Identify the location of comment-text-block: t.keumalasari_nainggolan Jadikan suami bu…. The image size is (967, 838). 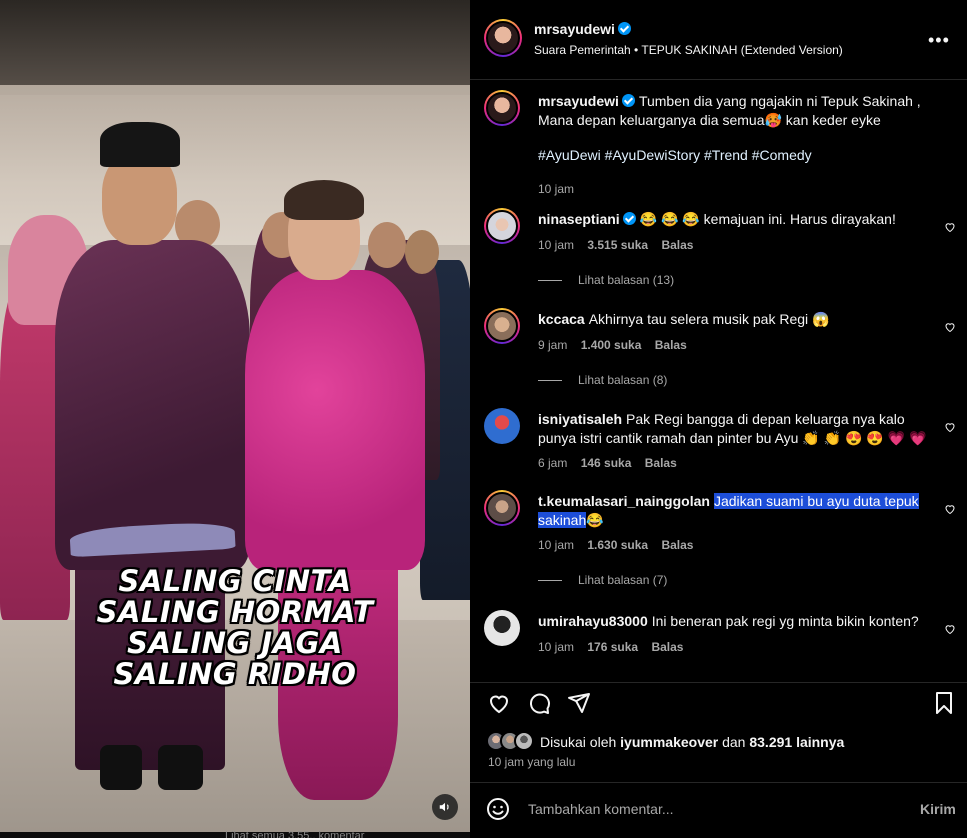
(738, 511).